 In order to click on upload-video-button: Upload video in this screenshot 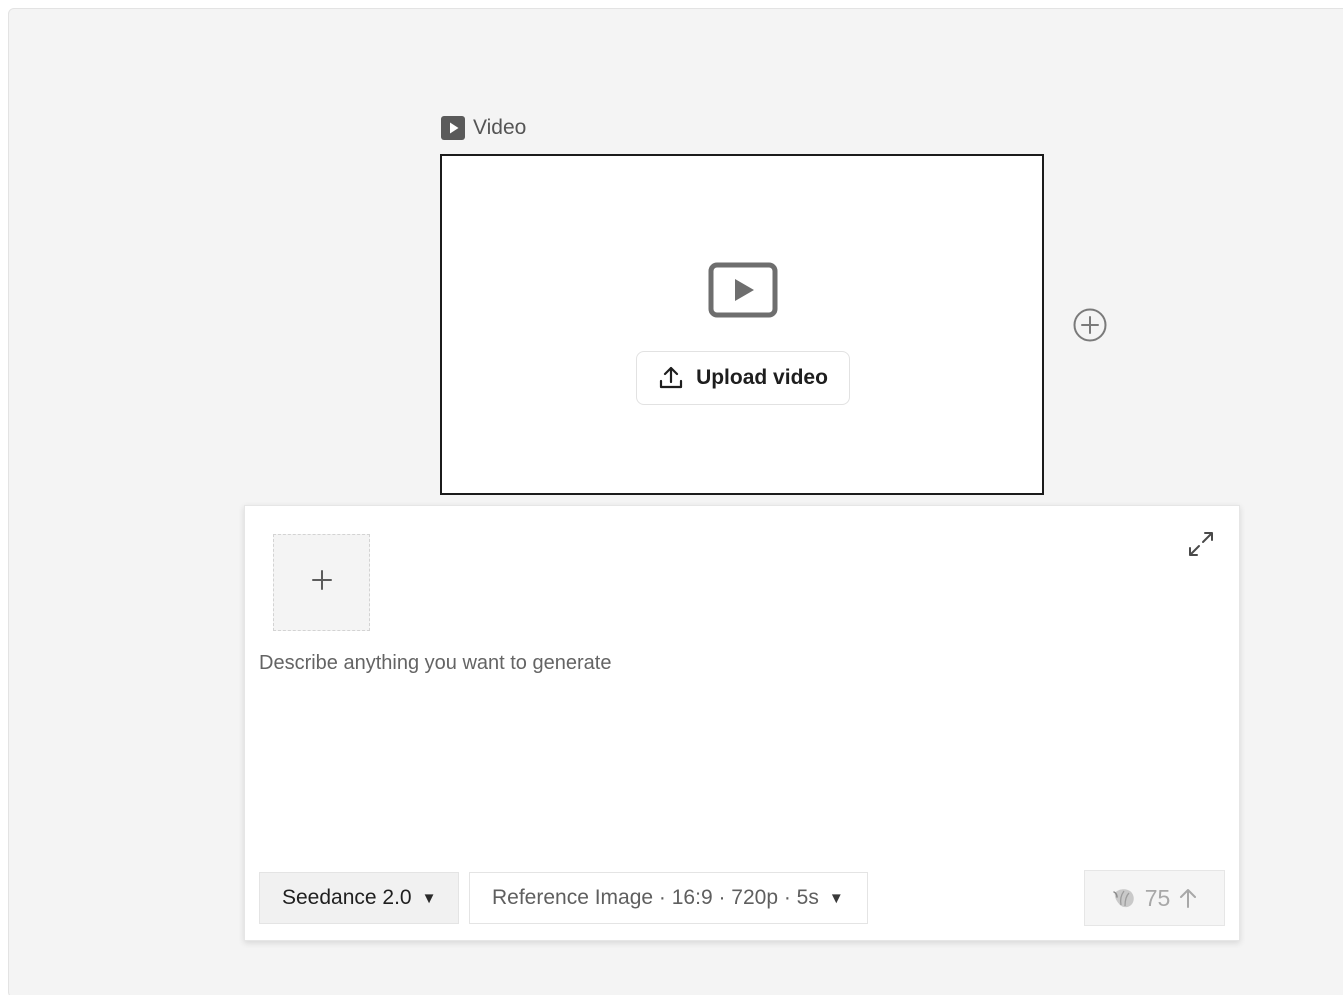, I will do `click(743, 378)`.